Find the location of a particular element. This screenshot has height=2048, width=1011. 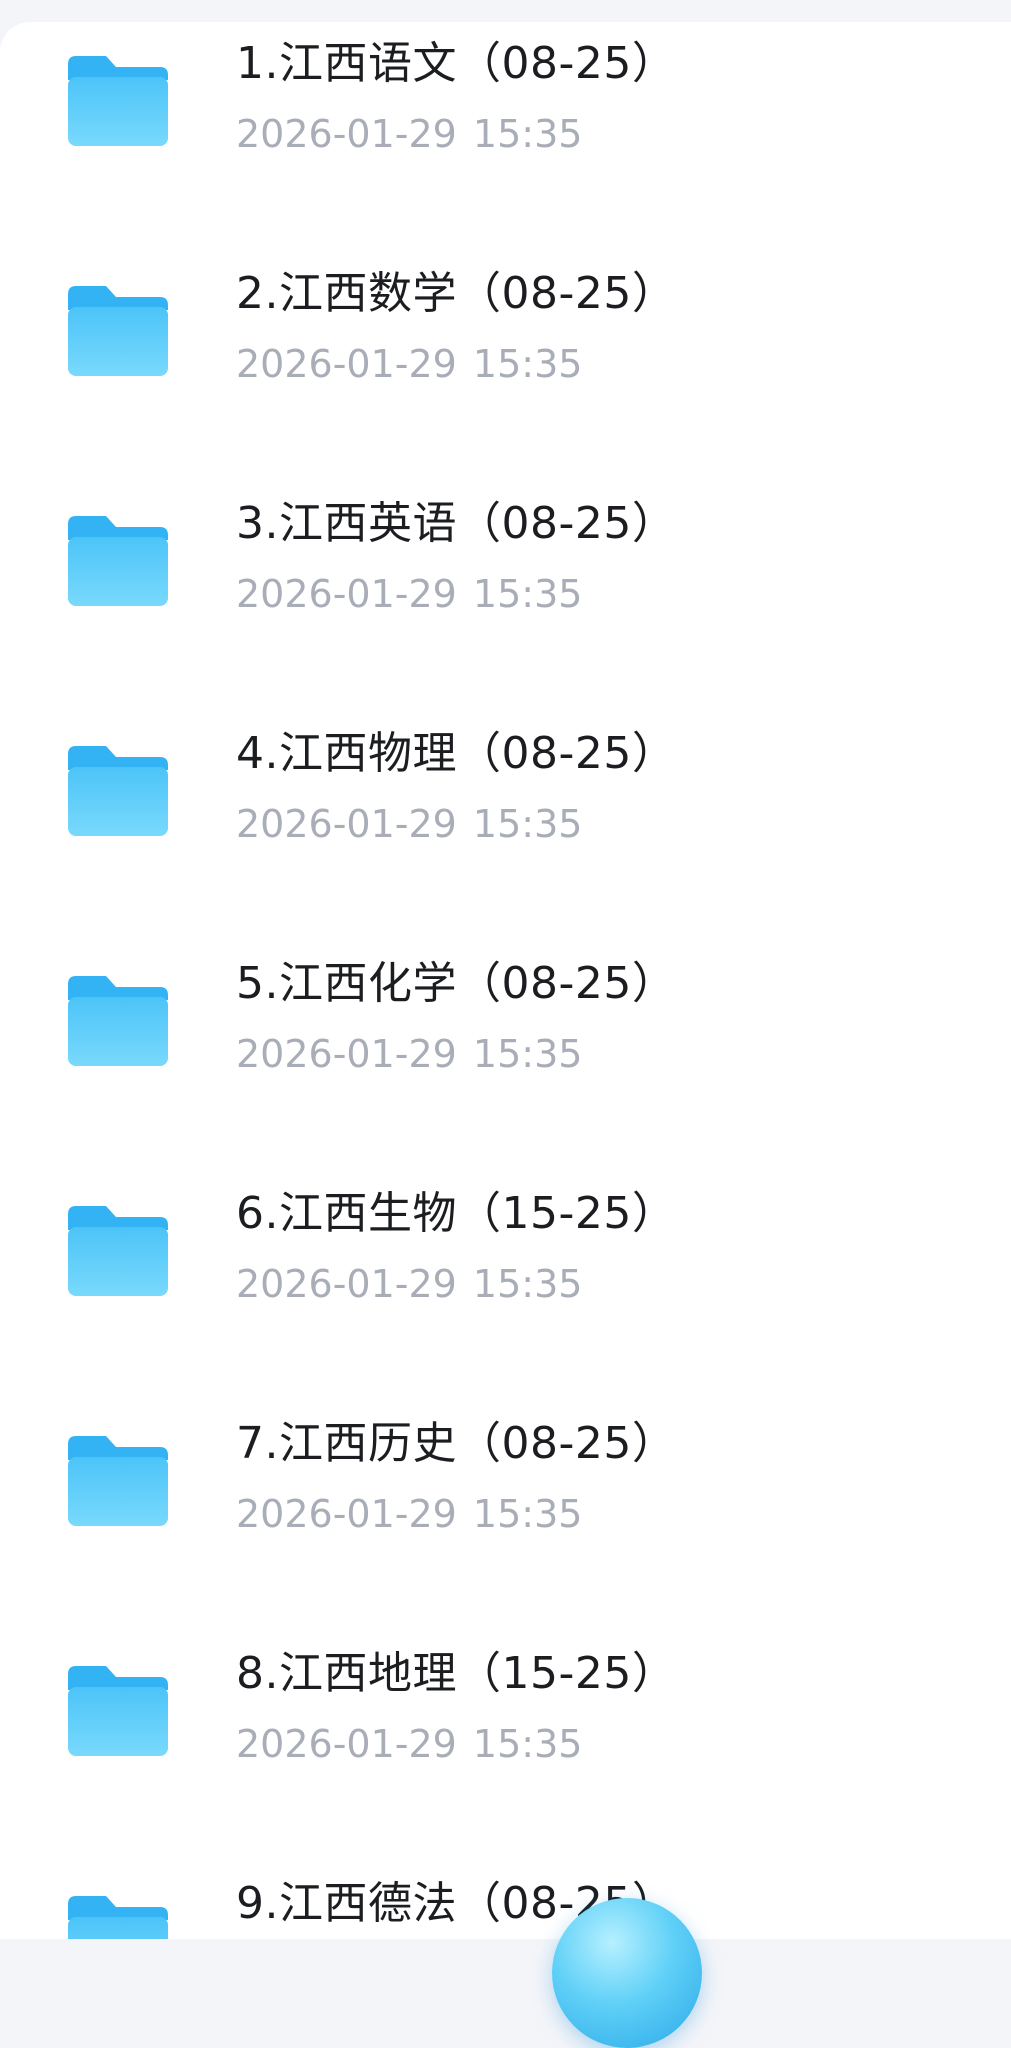

file-row-7: 7.江西历史（08-25） 2026-01-29 15:35 is located at coordinates (505, 1526).